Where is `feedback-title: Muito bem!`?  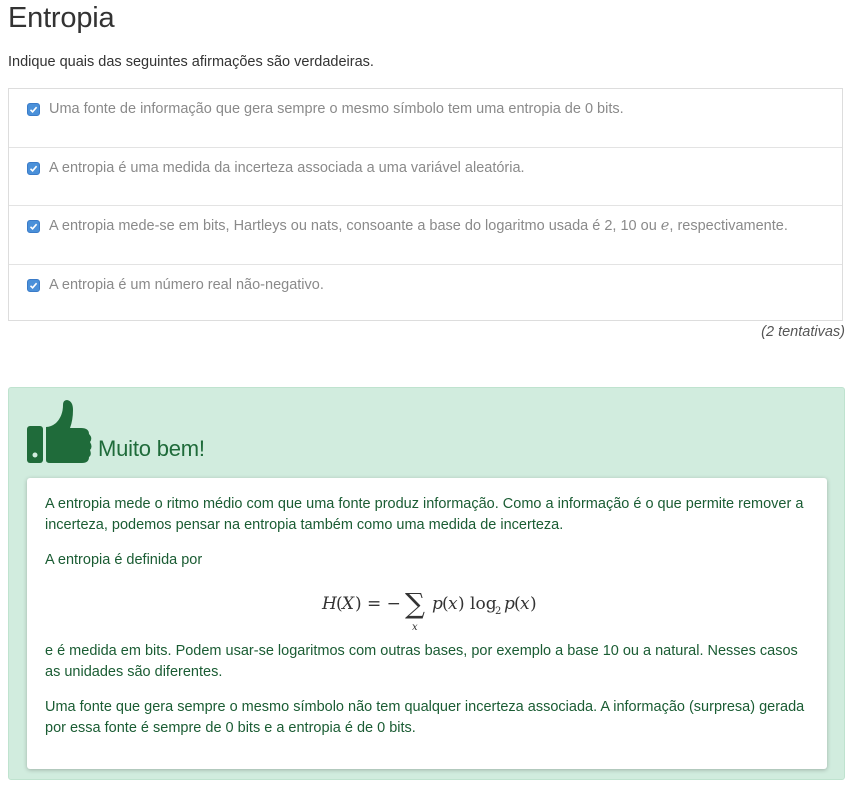
feedback-title: Muito bem! is located at coordinates (151, 448).